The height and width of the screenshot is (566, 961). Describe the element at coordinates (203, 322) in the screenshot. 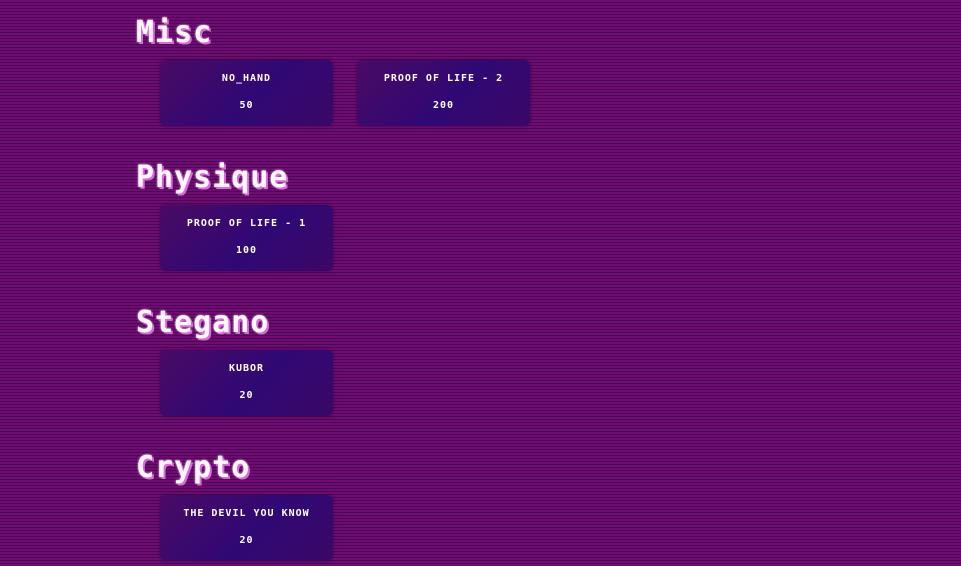

I see `category-title: Stegano` at that location.